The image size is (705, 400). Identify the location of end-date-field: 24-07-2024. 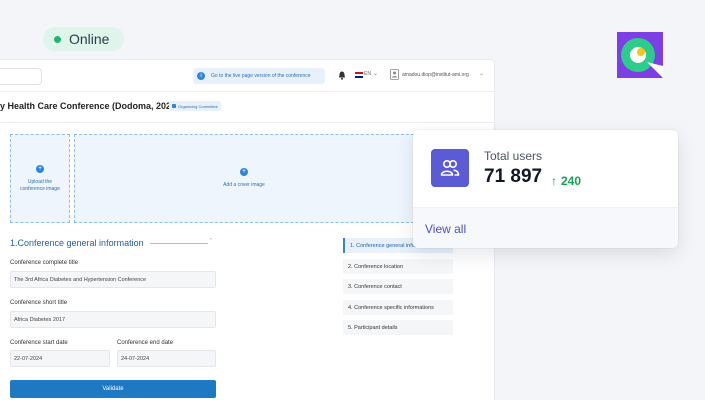
(166, 358).